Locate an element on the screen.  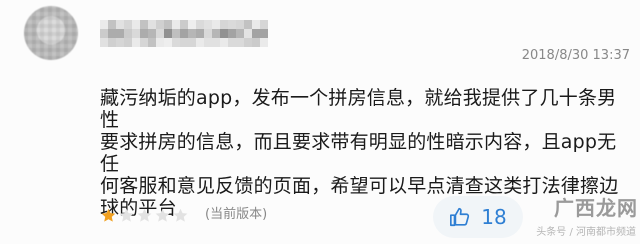
avatar-icon is located at coordinates (51, 33).